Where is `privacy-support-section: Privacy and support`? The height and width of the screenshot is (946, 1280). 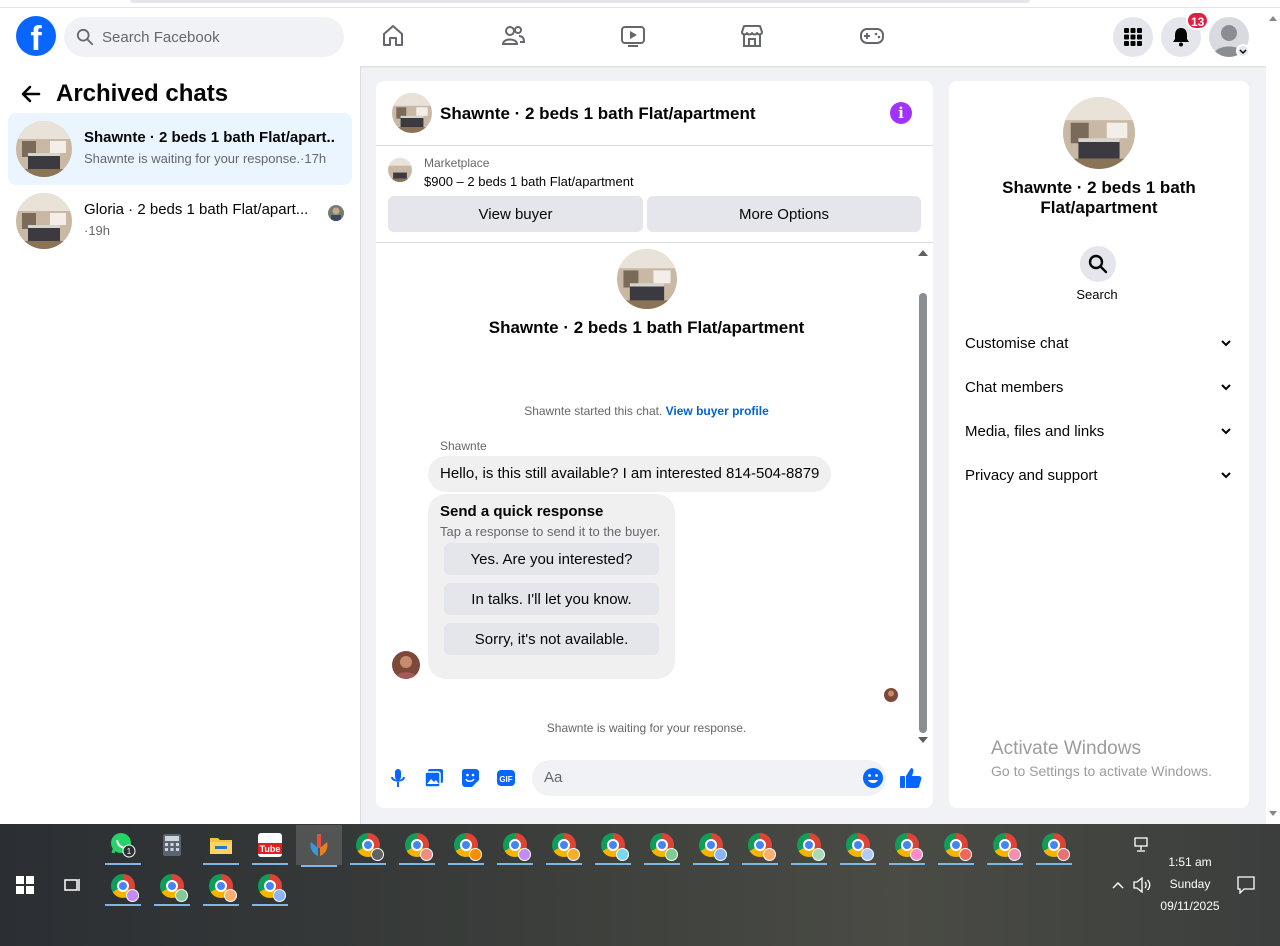
privacy-support-section: Privacy and support is located at coordinates (1099, 475).